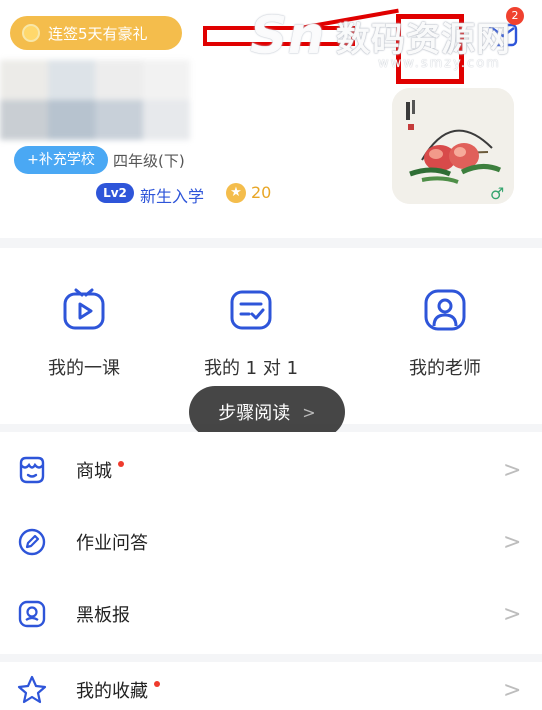 Image resolution: width=542 pixels, height=710 pixels. What do you see at coordinates (279, 36) in the screenshot?
I see `annotation-box` at bounding box center [279, 36].